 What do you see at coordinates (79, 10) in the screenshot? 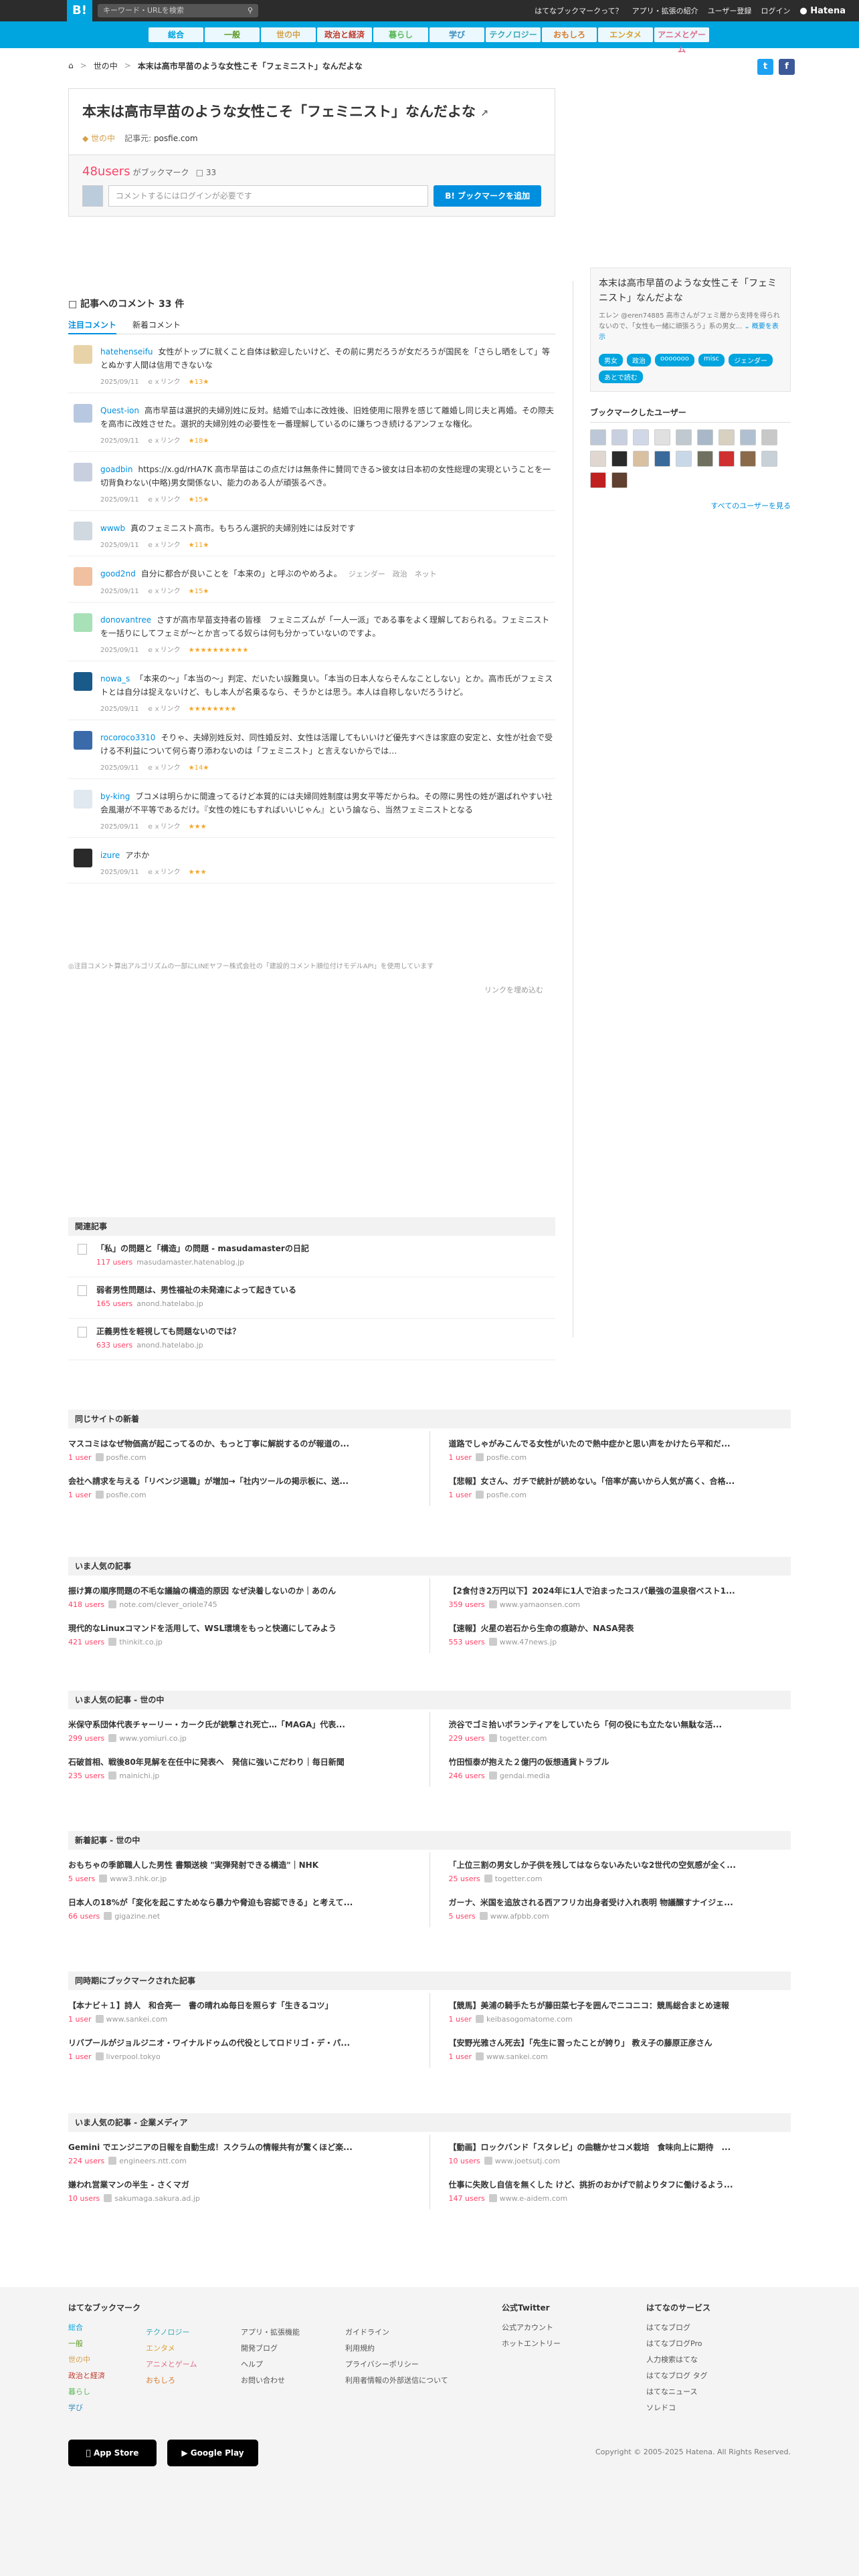
I see `hatebu-logo: B!` at bounding box center [79, 10].